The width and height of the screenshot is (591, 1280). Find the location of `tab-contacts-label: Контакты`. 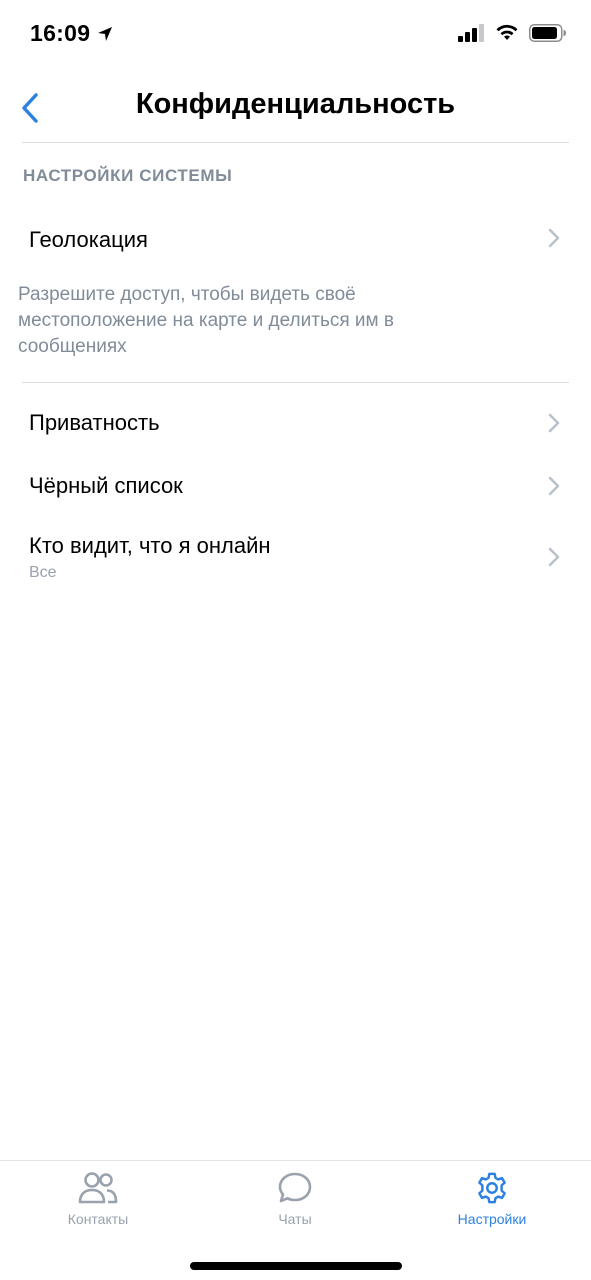

tab-contacts-label: Контакты is located at coordinates (98, 1219).